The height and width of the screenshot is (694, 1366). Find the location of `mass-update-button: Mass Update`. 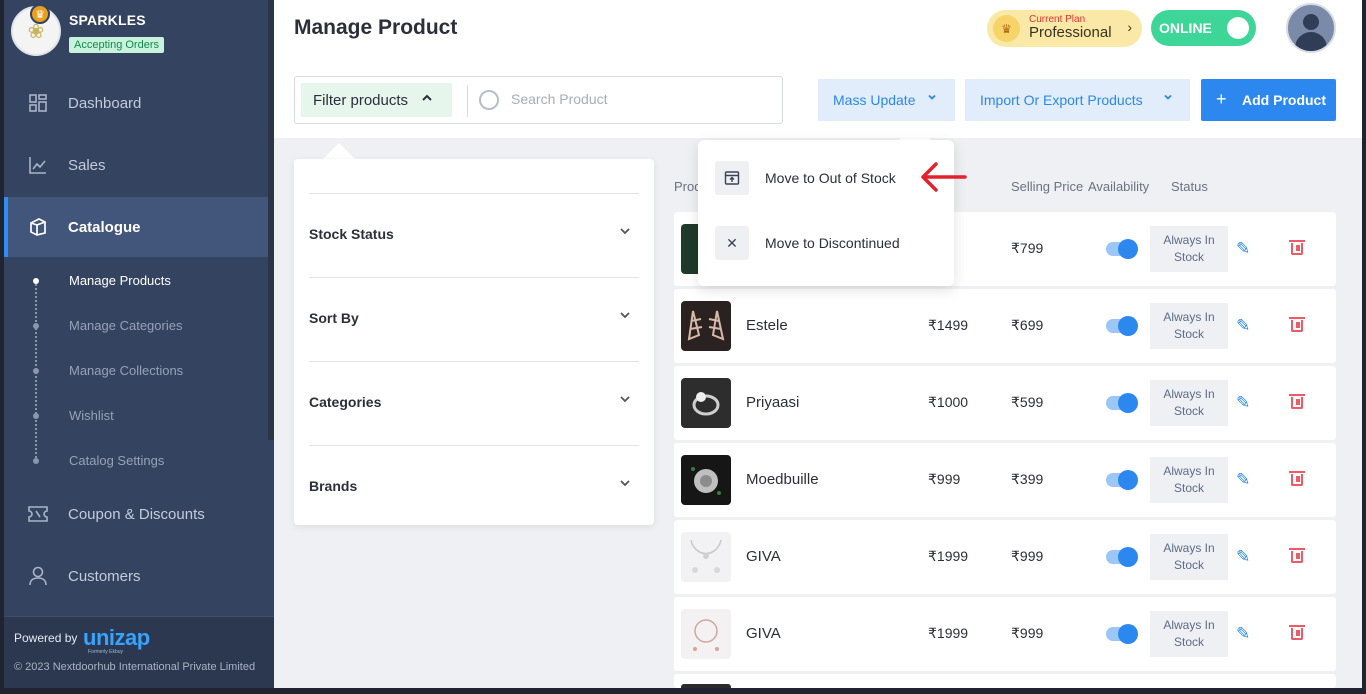

mass-update-button: Mass Update is located at coordinates (886, 100).